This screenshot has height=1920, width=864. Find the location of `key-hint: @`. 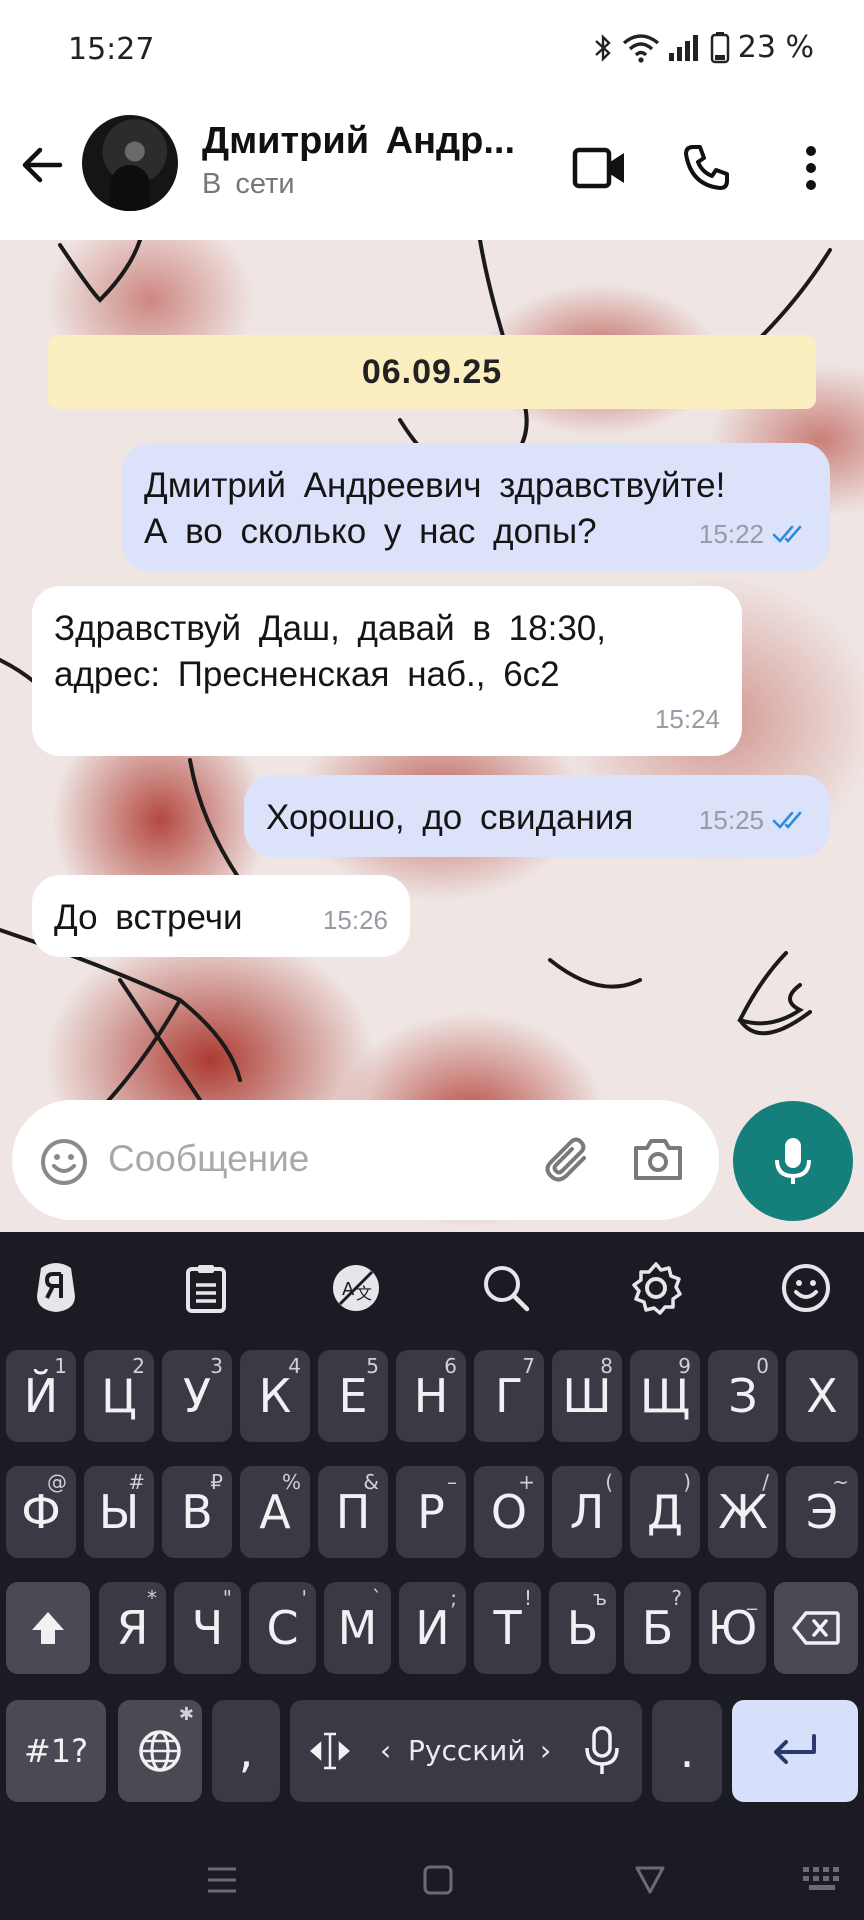

key-hint: @ is located at coordinates (57, 1482).